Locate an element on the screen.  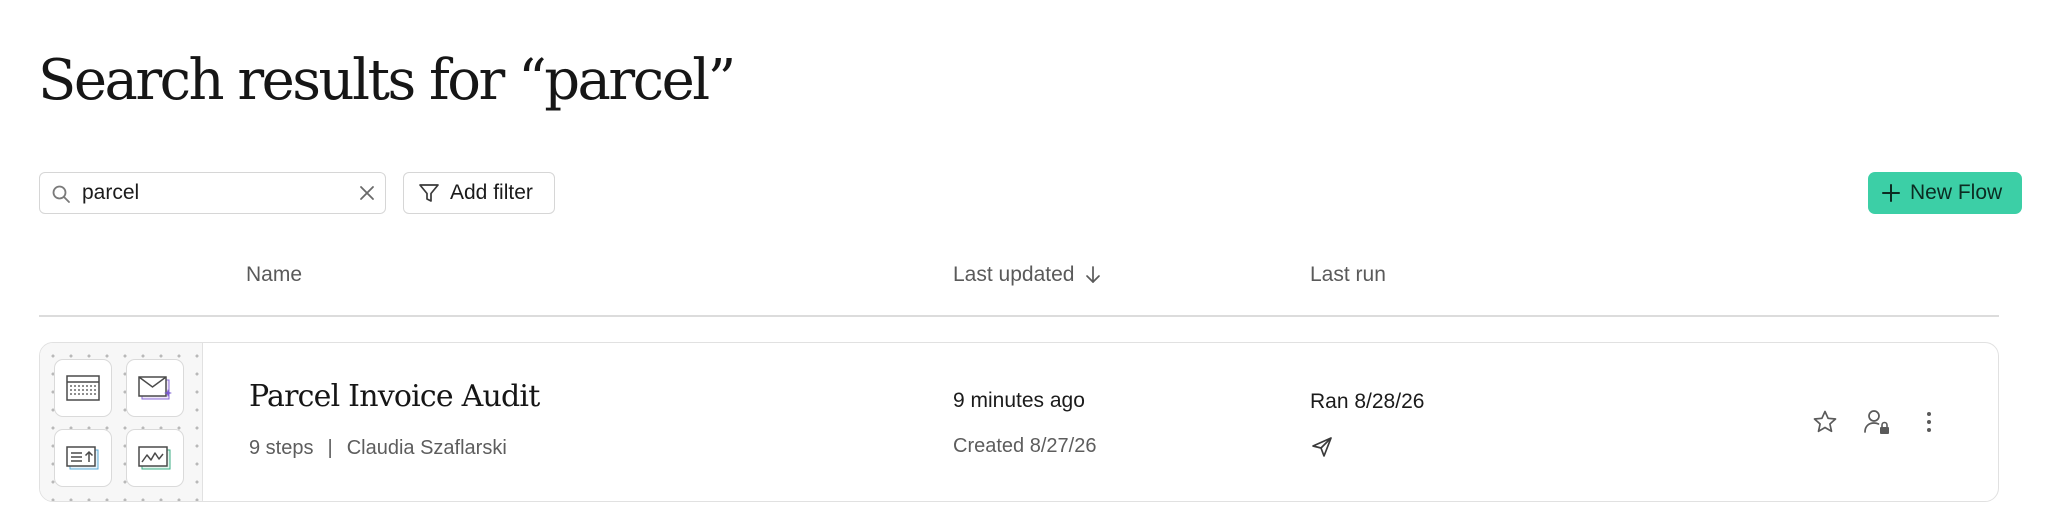
filter-icon is located at coordinates (429, 193).